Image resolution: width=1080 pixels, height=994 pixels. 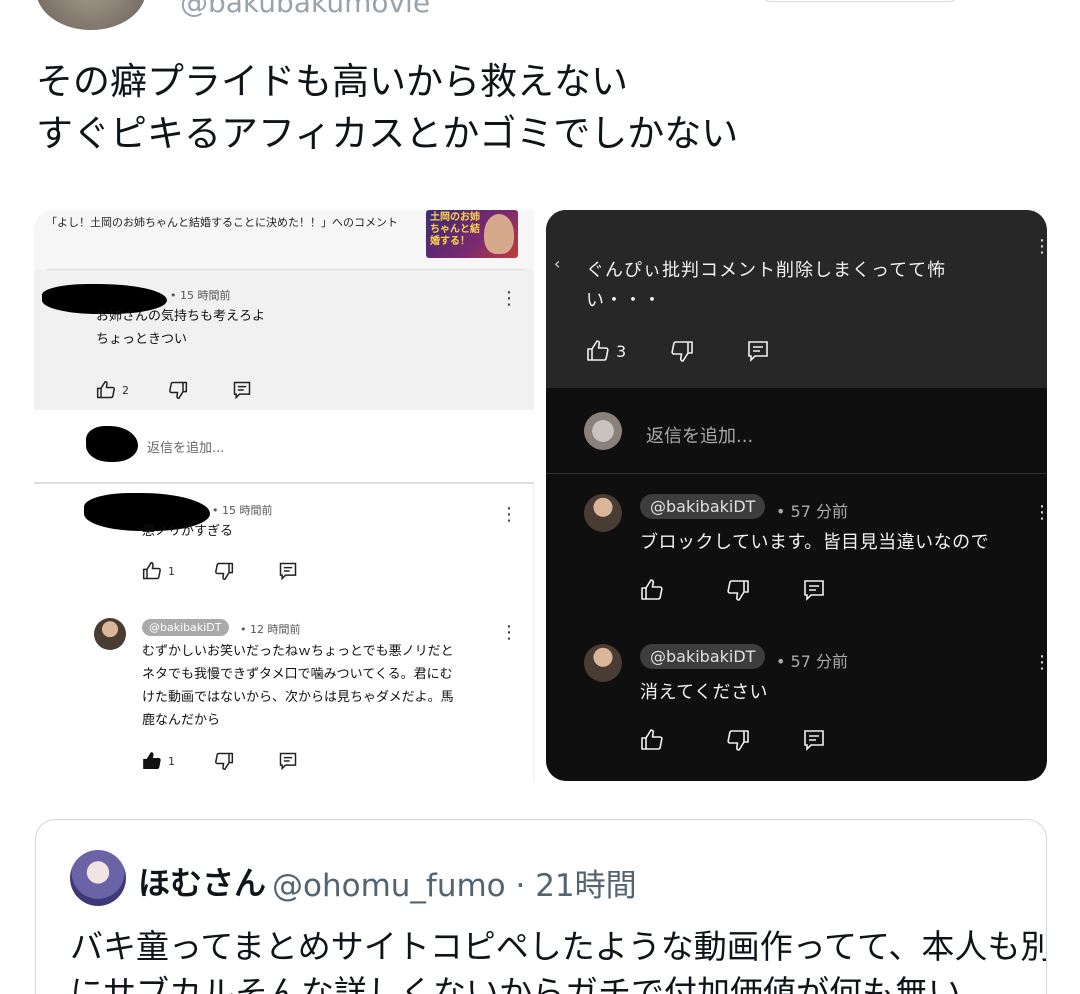 I want to click on comment-line: お姉さんの気持ちも考えろよ, so click(x=181, y=316).